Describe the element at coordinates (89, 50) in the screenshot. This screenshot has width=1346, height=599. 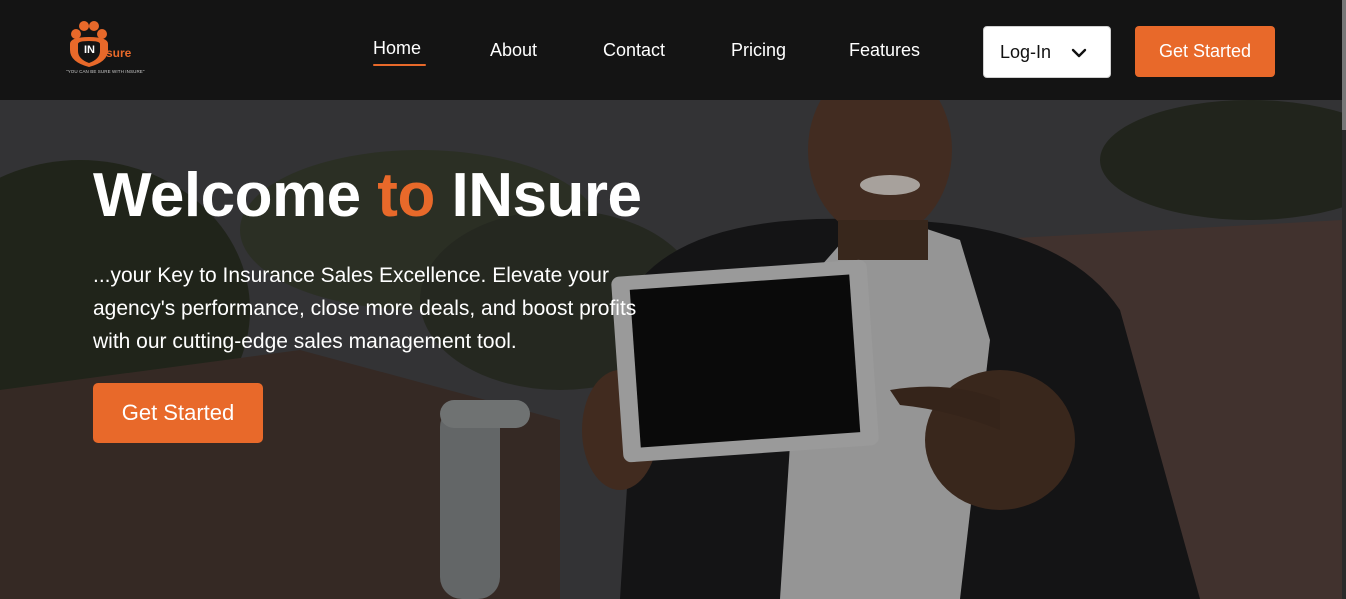
I see `logo-in-text: IN` at that location.